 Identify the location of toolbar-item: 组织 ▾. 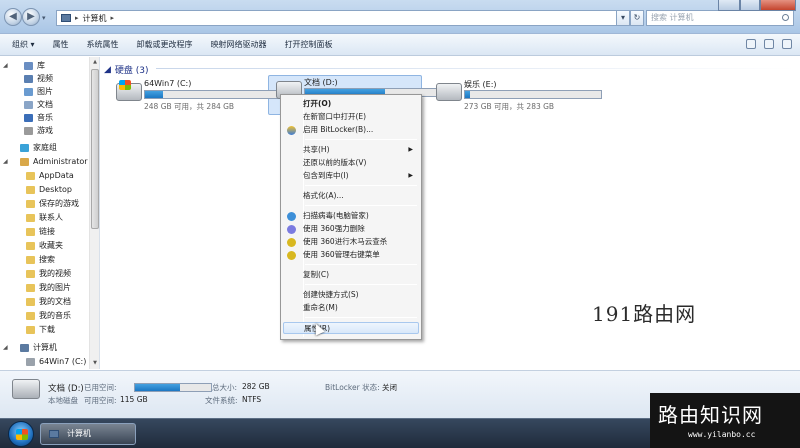
(29, 44).